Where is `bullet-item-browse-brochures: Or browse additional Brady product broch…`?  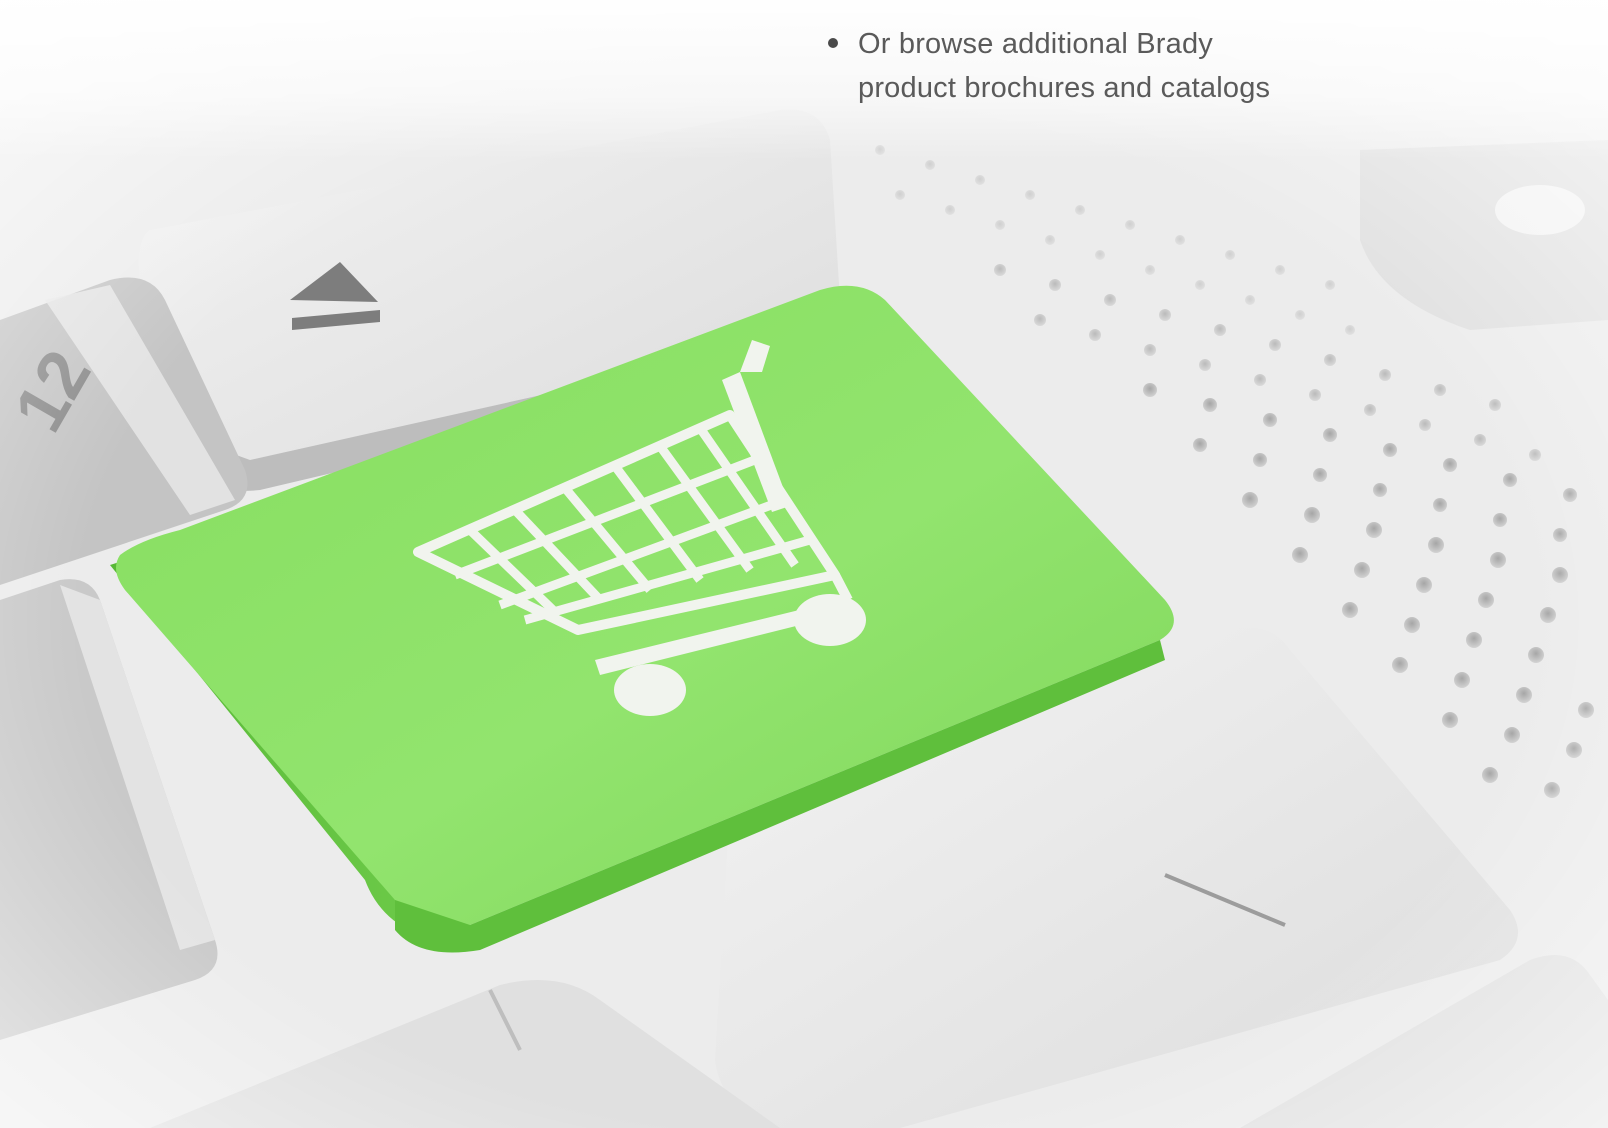
bullet-item-browse-brochures: Or browse additional Brady product broch… is located at coordinates (1103, 66).